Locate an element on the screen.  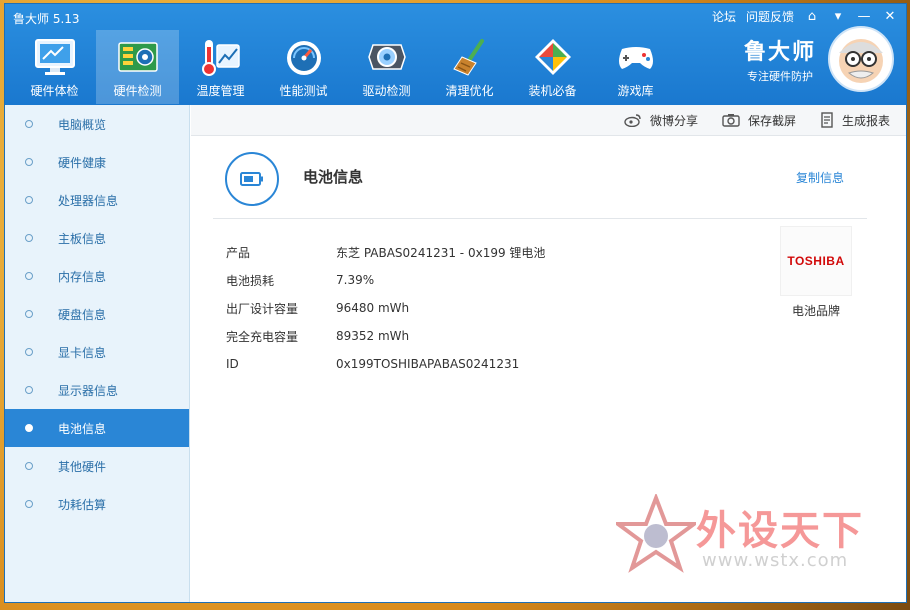
sidebar-item-label: 显示器信息 is located at coordinates (88, 390).